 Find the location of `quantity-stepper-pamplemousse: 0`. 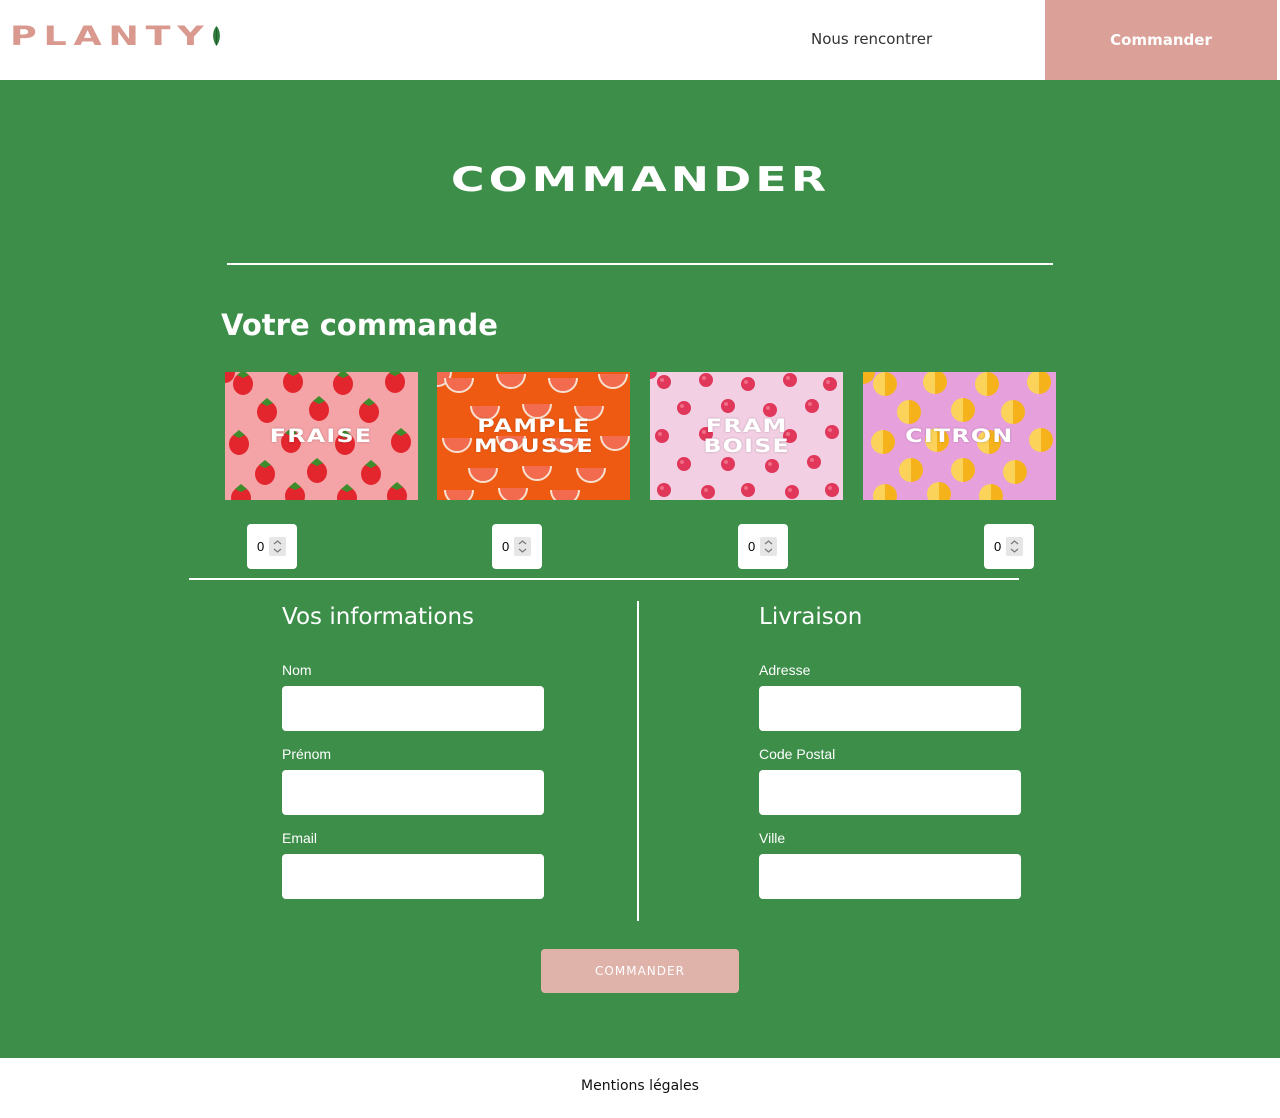

quantity-stepper-pamplemousse: 0 is located at coordinates (517, 546).